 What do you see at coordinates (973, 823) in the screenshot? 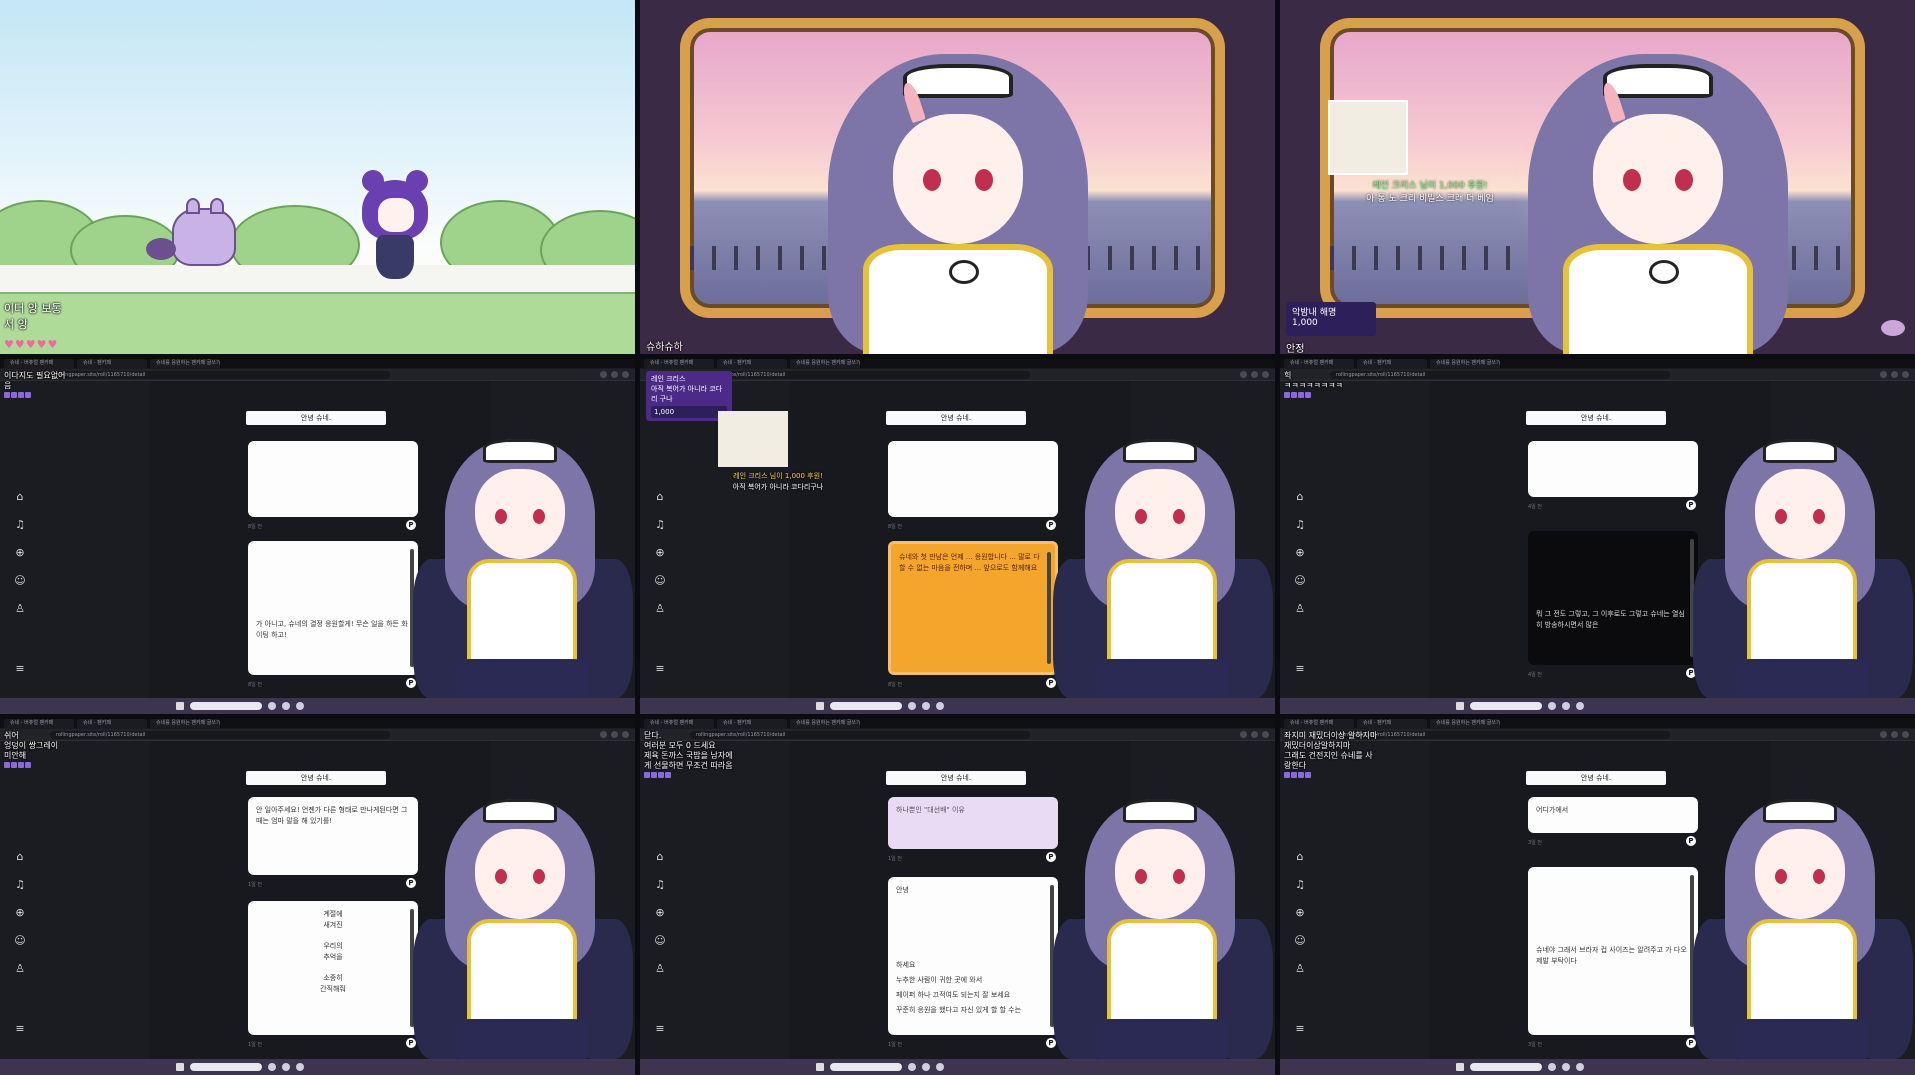
I see `post-card: 하나뿐인 "대선배" 이유` at bounding box center [973, 823].